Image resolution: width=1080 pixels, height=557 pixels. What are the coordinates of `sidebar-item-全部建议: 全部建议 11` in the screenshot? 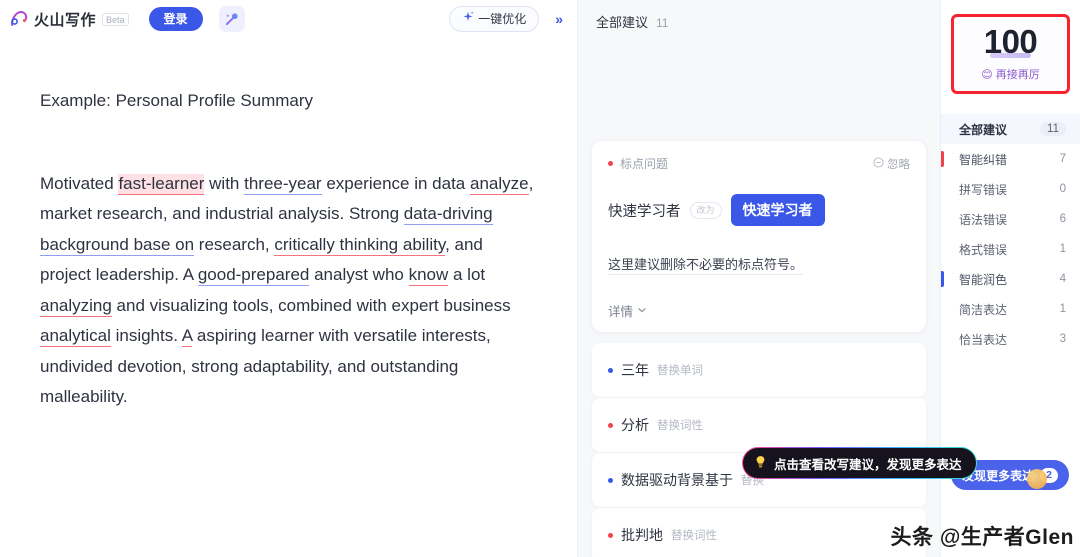 It's located at (1010, 129).